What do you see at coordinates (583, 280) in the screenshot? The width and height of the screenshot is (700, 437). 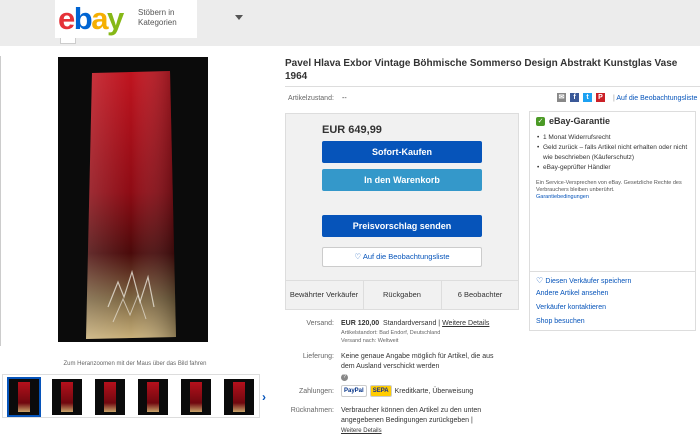 I see `save-seller-link: ♡ Diesen Verkäufer speichern` at bounding box center [583, 280].